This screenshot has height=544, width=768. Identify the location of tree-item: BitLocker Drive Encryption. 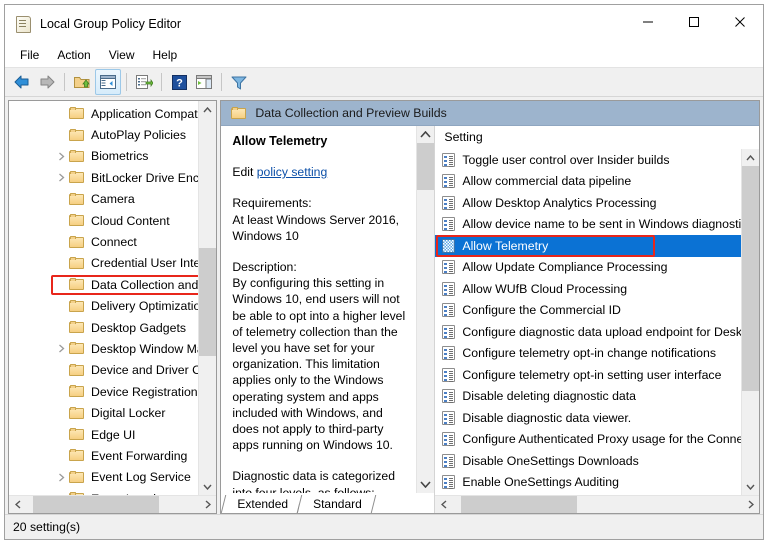
(103, 177).